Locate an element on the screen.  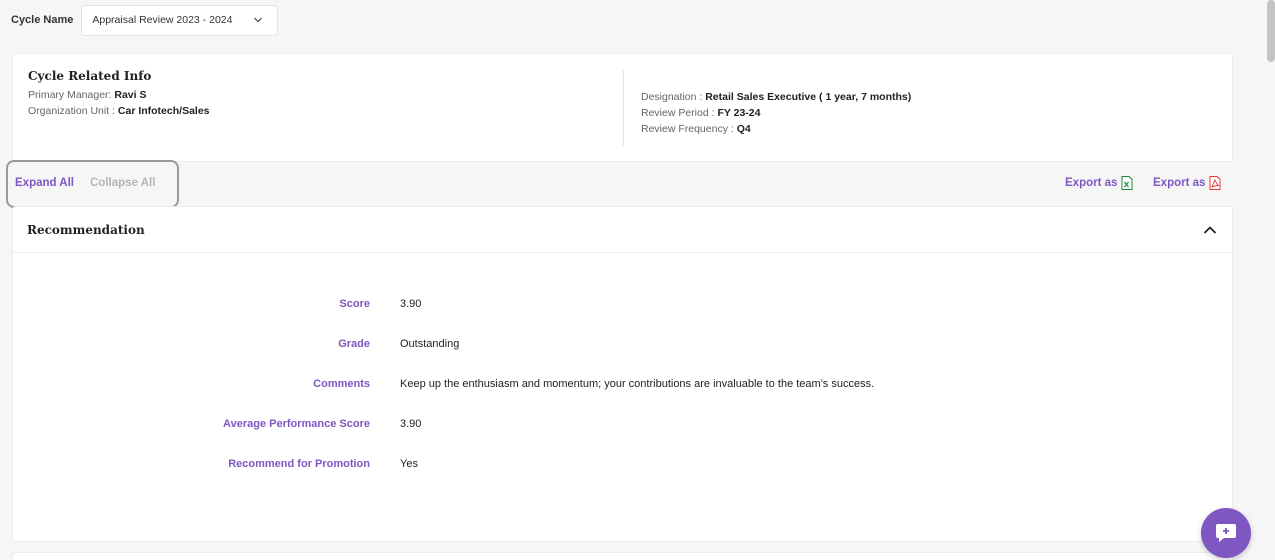
chevron-down-icon is located at coordinates (258, 20).